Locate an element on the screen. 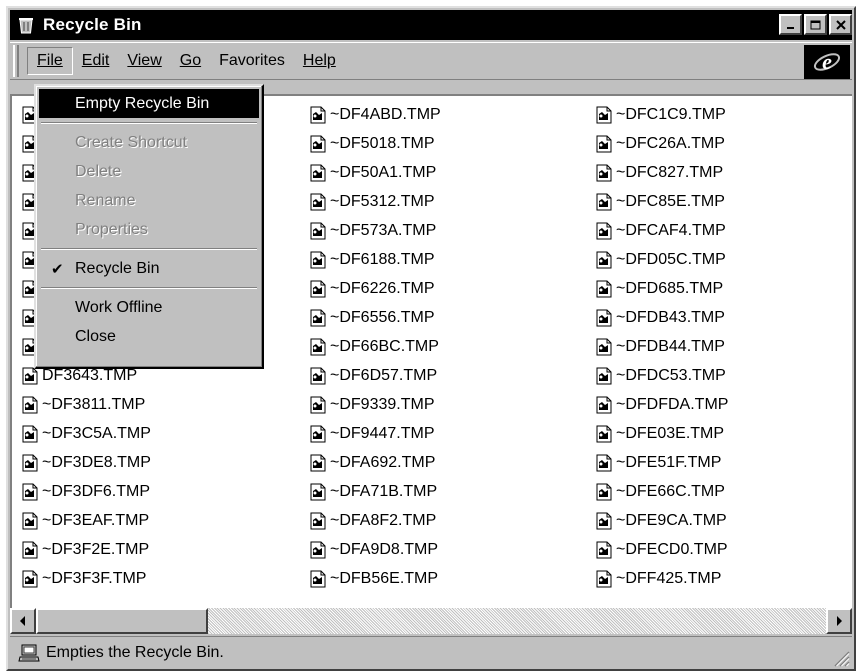 Image resolution: width=856 pixels, height=672 pixels. list-item: ~DF6D57.TMP is located at coordinates (375, 375).